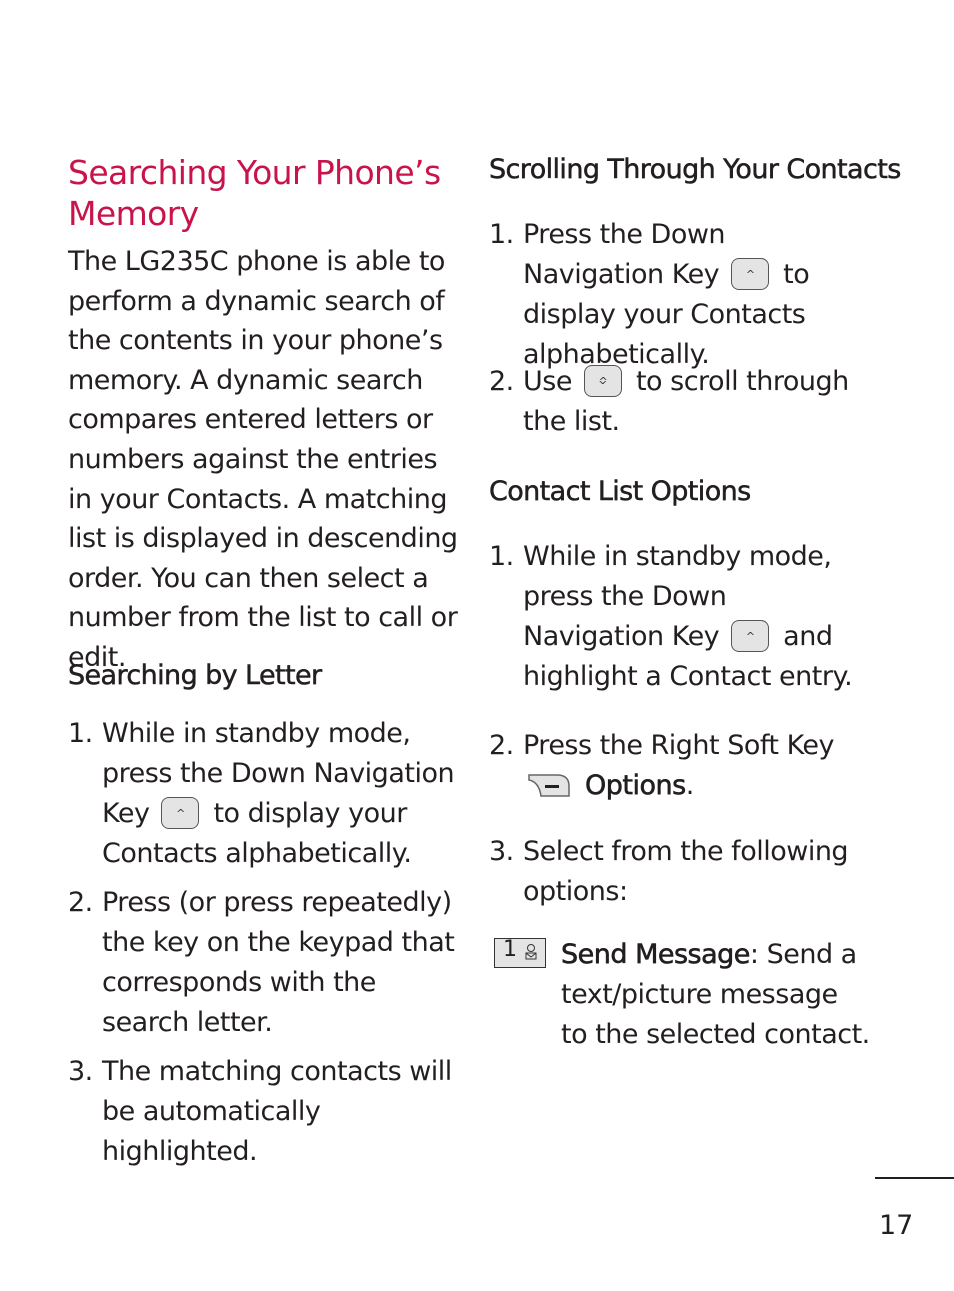 Image resolution: width=954 pixels, height=1291 pixels. Describe the element at coordinates (896, 1225) in the screenshot. I see `page-number: 17` at that location.